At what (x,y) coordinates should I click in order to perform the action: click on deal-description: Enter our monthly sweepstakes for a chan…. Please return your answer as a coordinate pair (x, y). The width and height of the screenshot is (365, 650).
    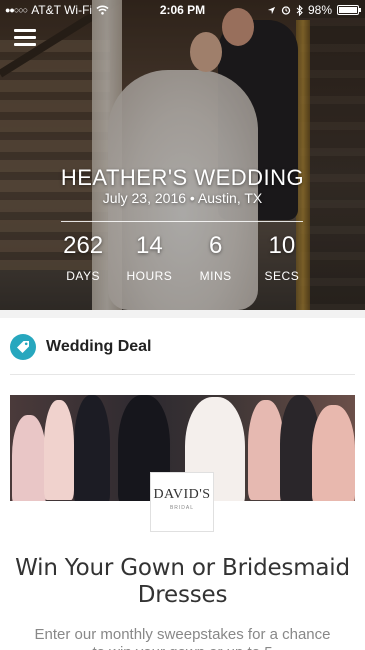
    Looking at the image, I should click on (182, 638).